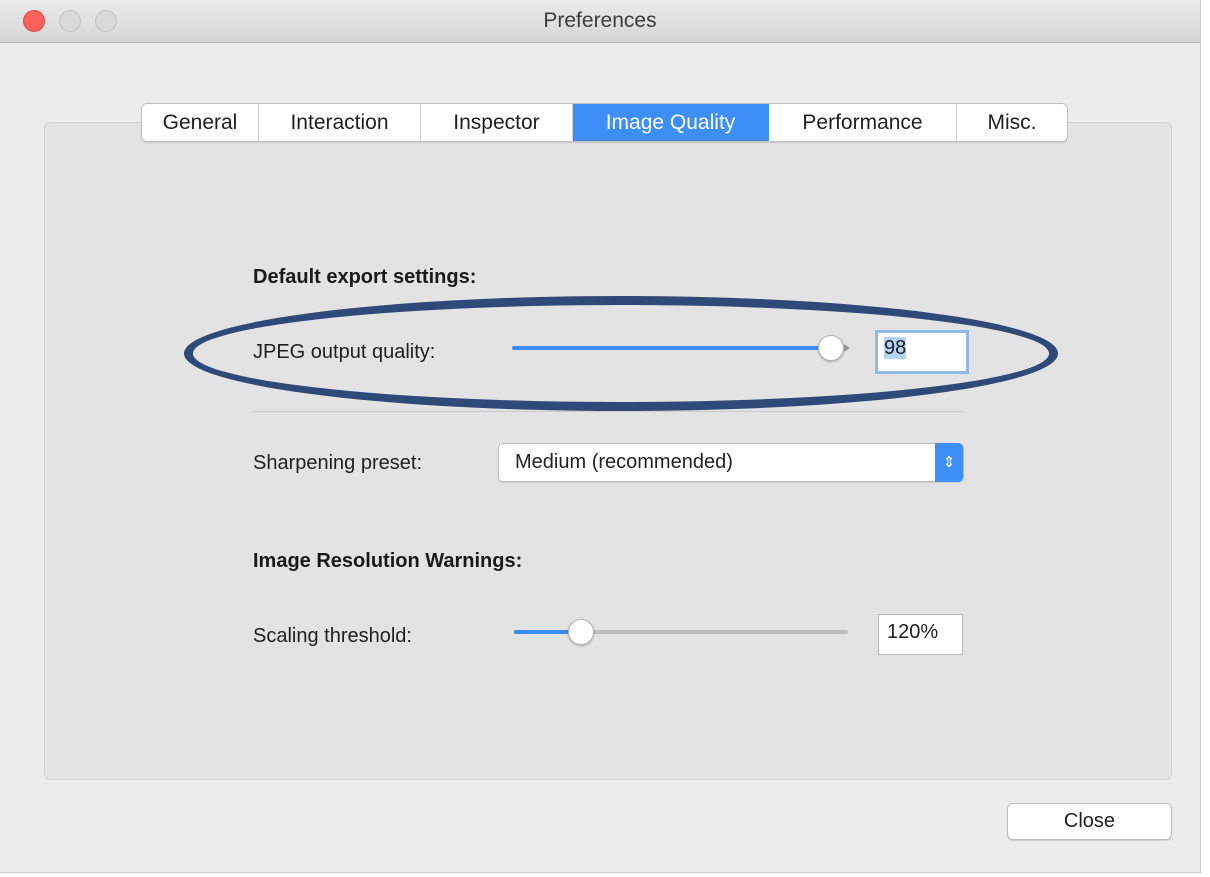 This screenshot has width=1210, height=877. Describe the element at coordinates (681, 632) in the screenshot. I see `scaling-threshold-slider` at that location.